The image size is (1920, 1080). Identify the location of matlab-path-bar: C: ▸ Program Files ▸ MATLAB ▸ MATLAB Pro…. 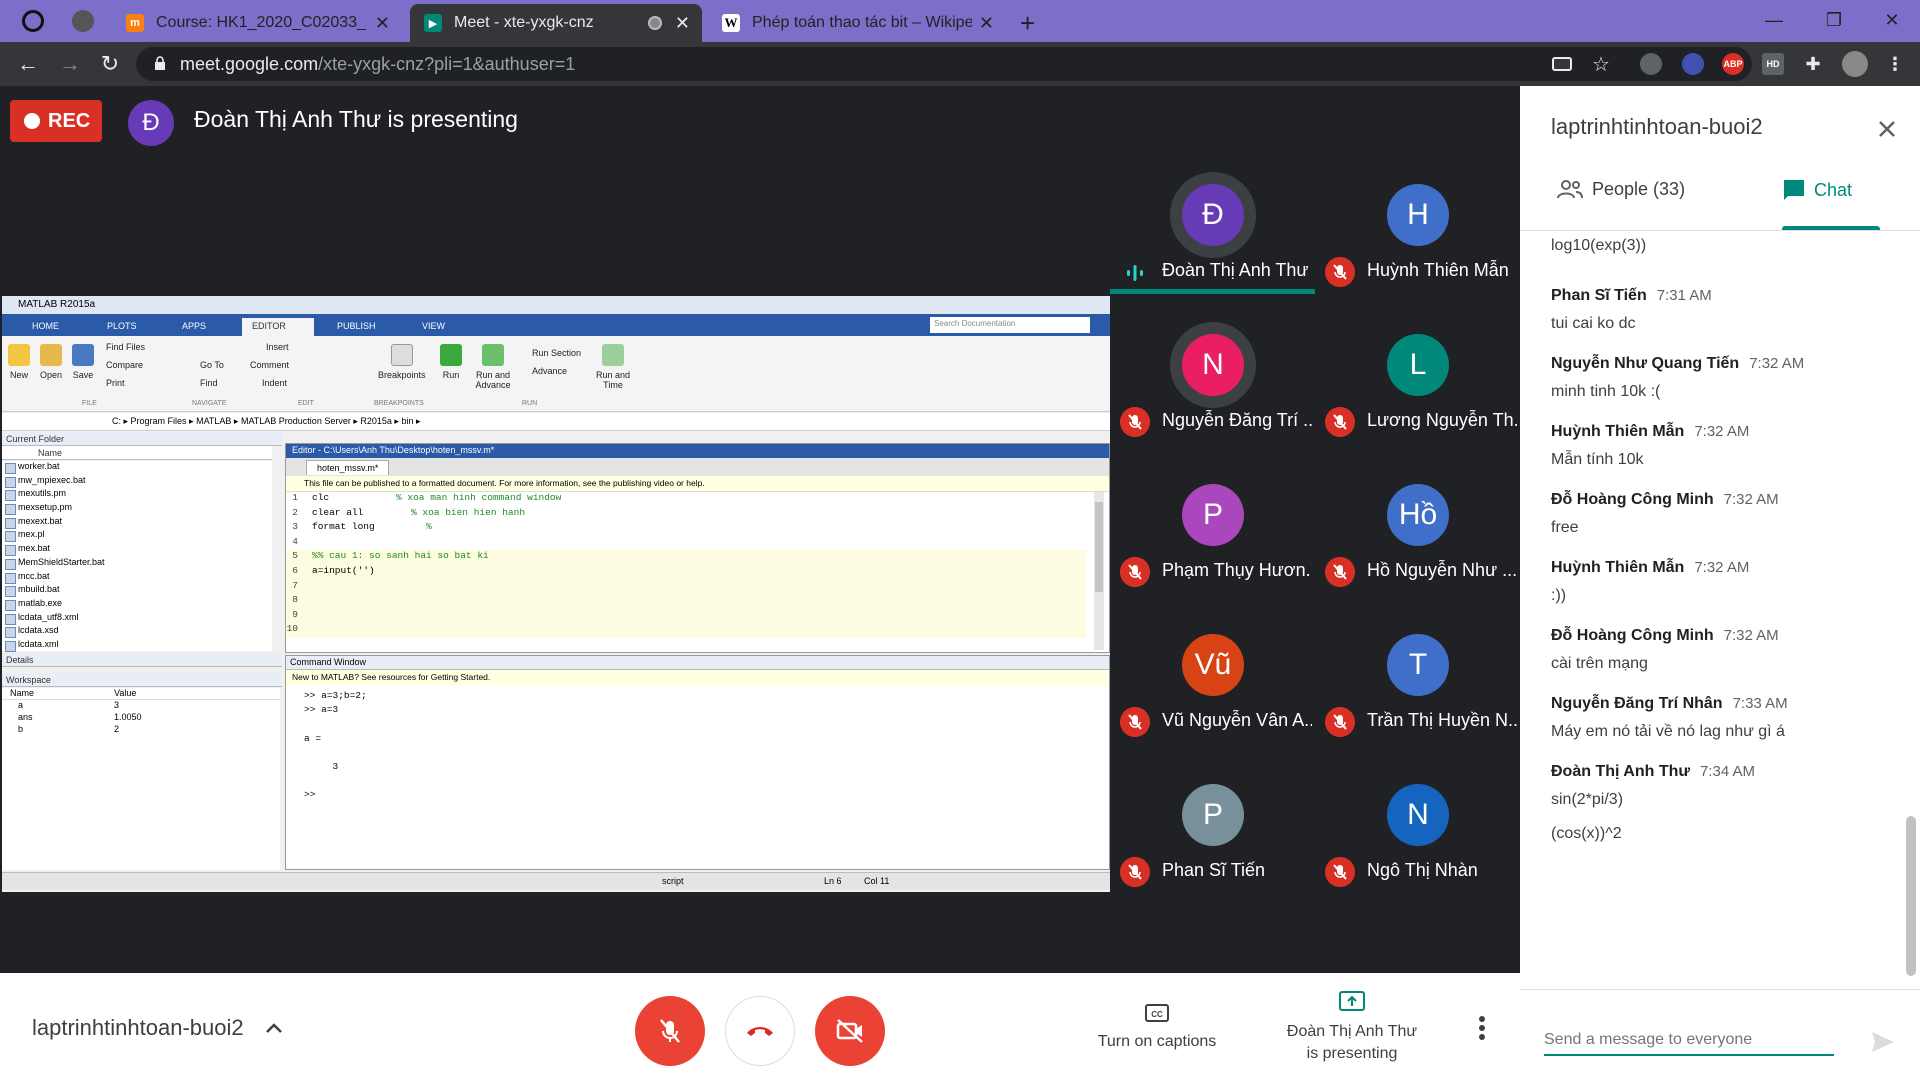
(556, 422).